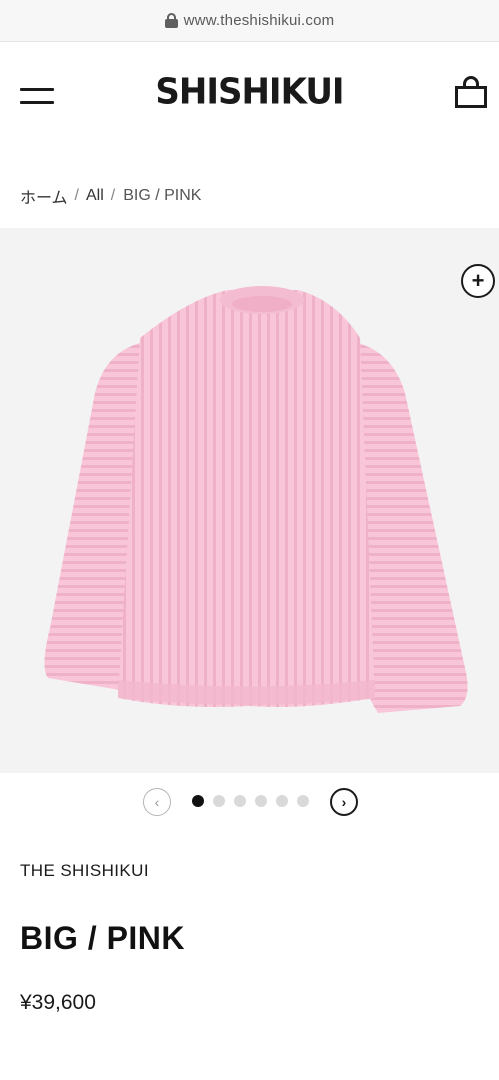 This screenshot has height=1080, width=499. What do you see at coordinates (259, 20) in the screenshot?
I see `url-text: www.theshishikui.com` at bounding box center [259, 20].